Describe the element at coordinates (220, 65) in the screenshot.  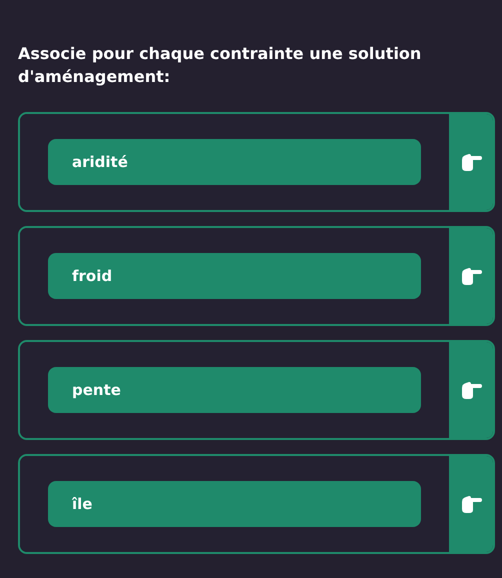
I see `question-text: Associe pour chaque contrainte une solution d'aménagement:` at that location.